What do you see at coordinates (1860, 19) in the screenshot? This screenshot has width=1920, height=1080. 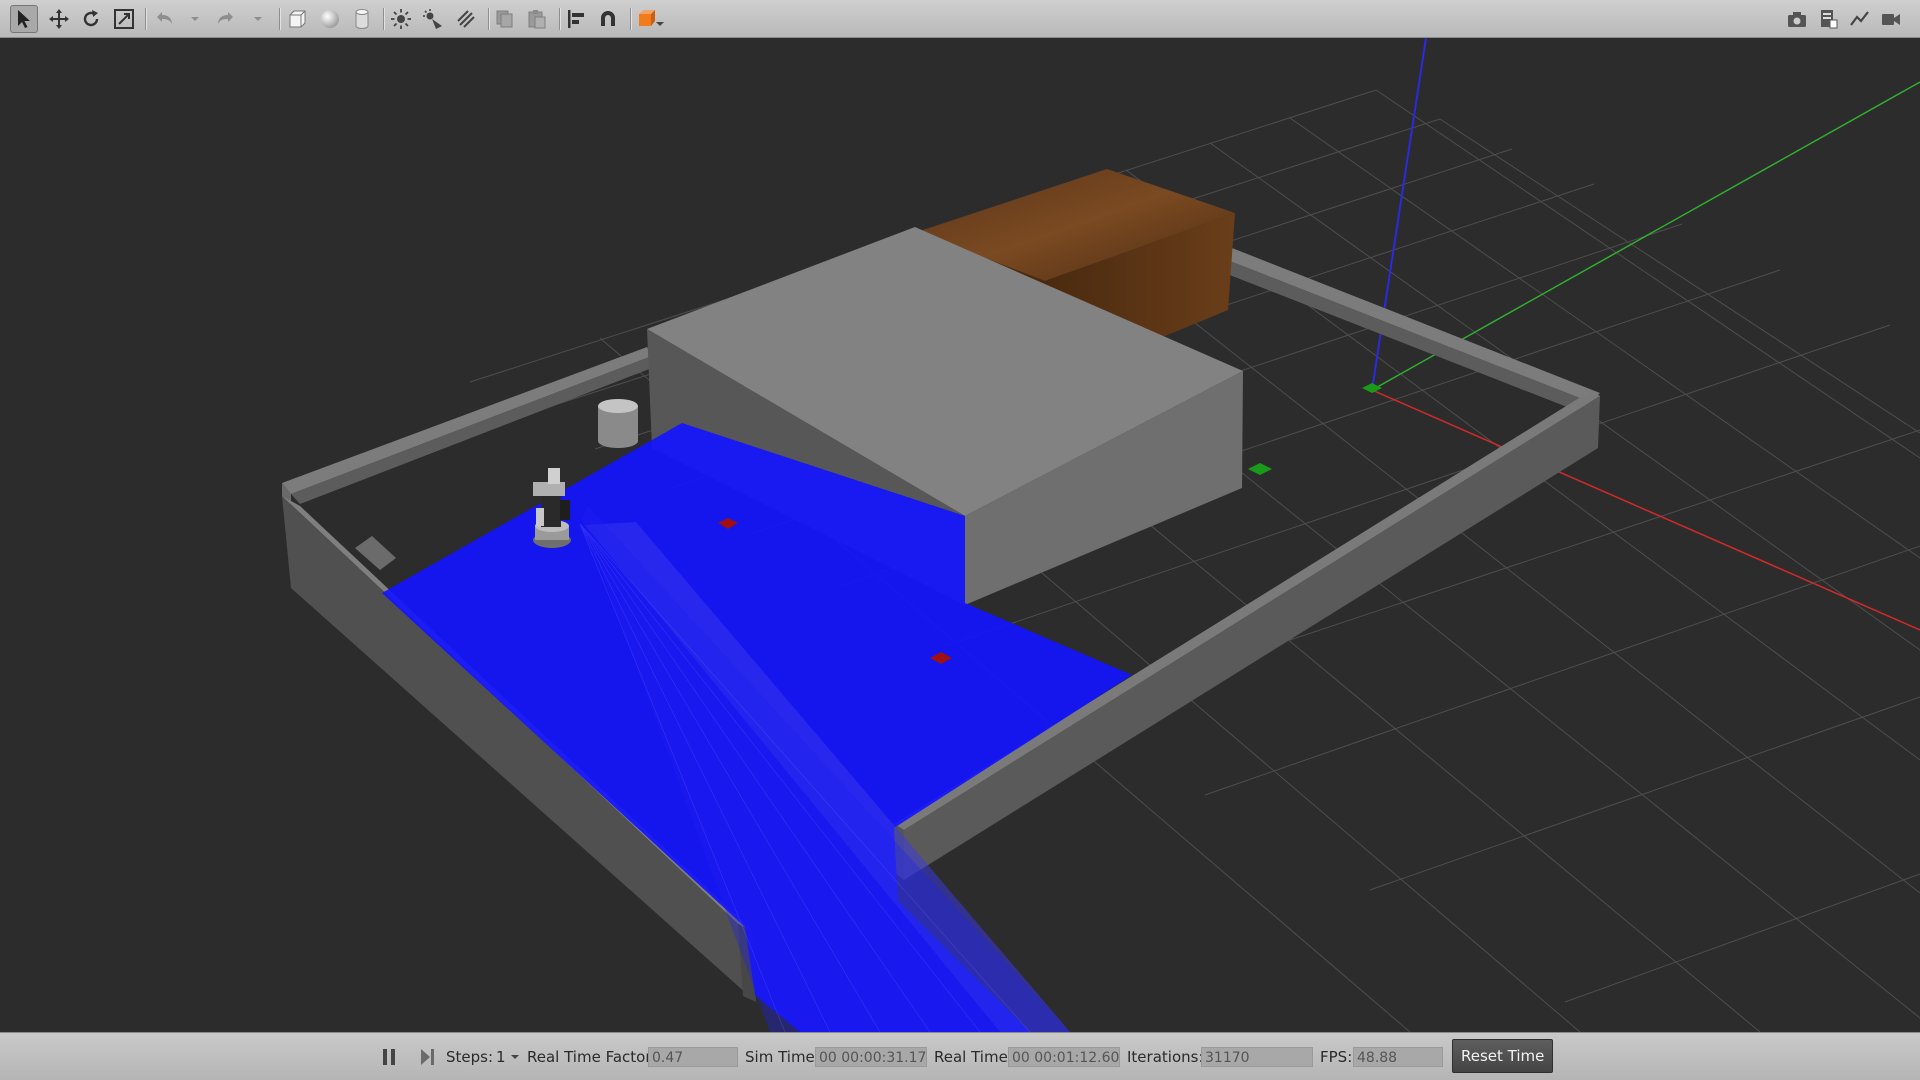 I see `plot-icon` at bounding box center [1860, 19].